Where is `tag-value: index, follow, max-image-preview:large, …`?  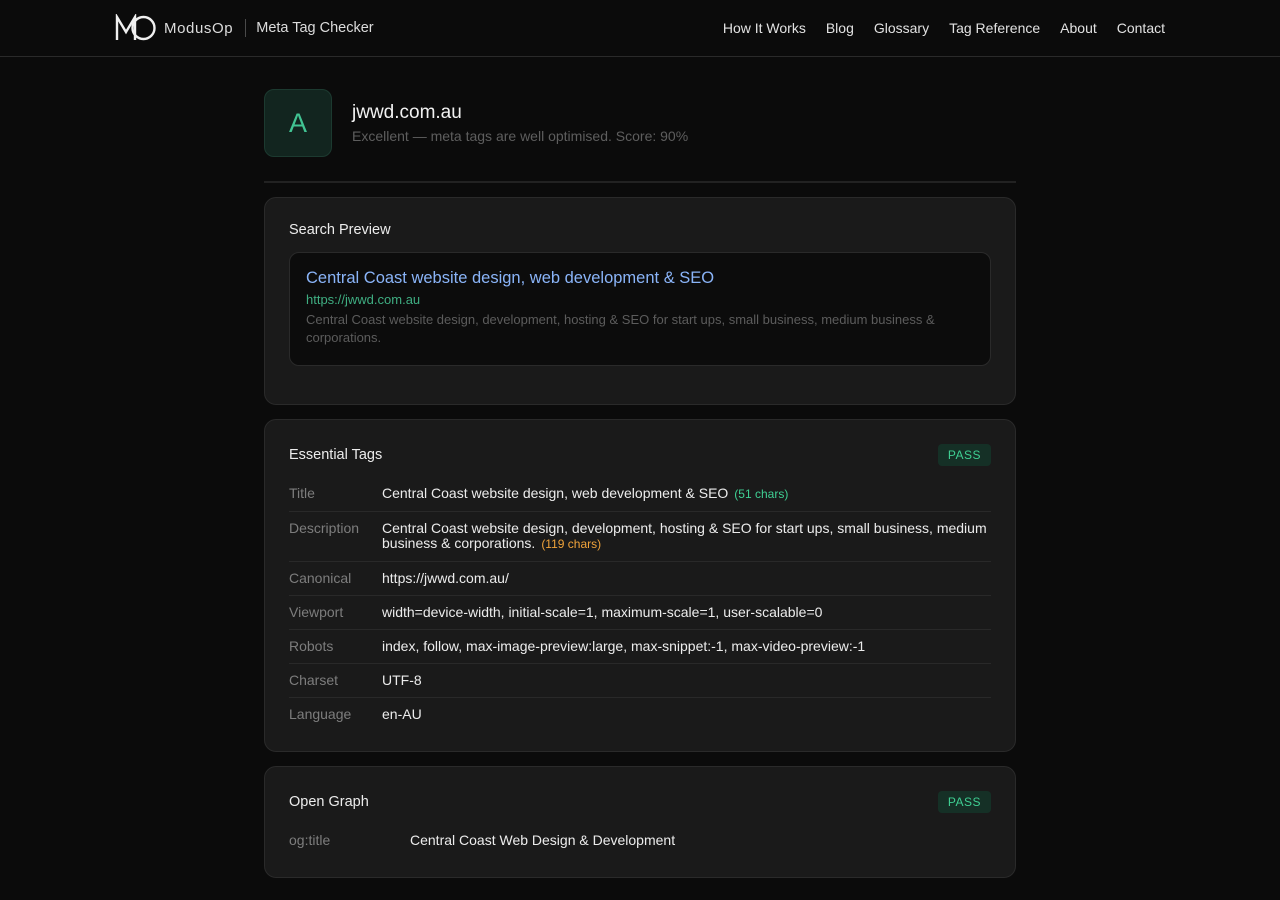
tag-value: index, follow, max-image-preview:large, … is located at coordinates (624, 646).